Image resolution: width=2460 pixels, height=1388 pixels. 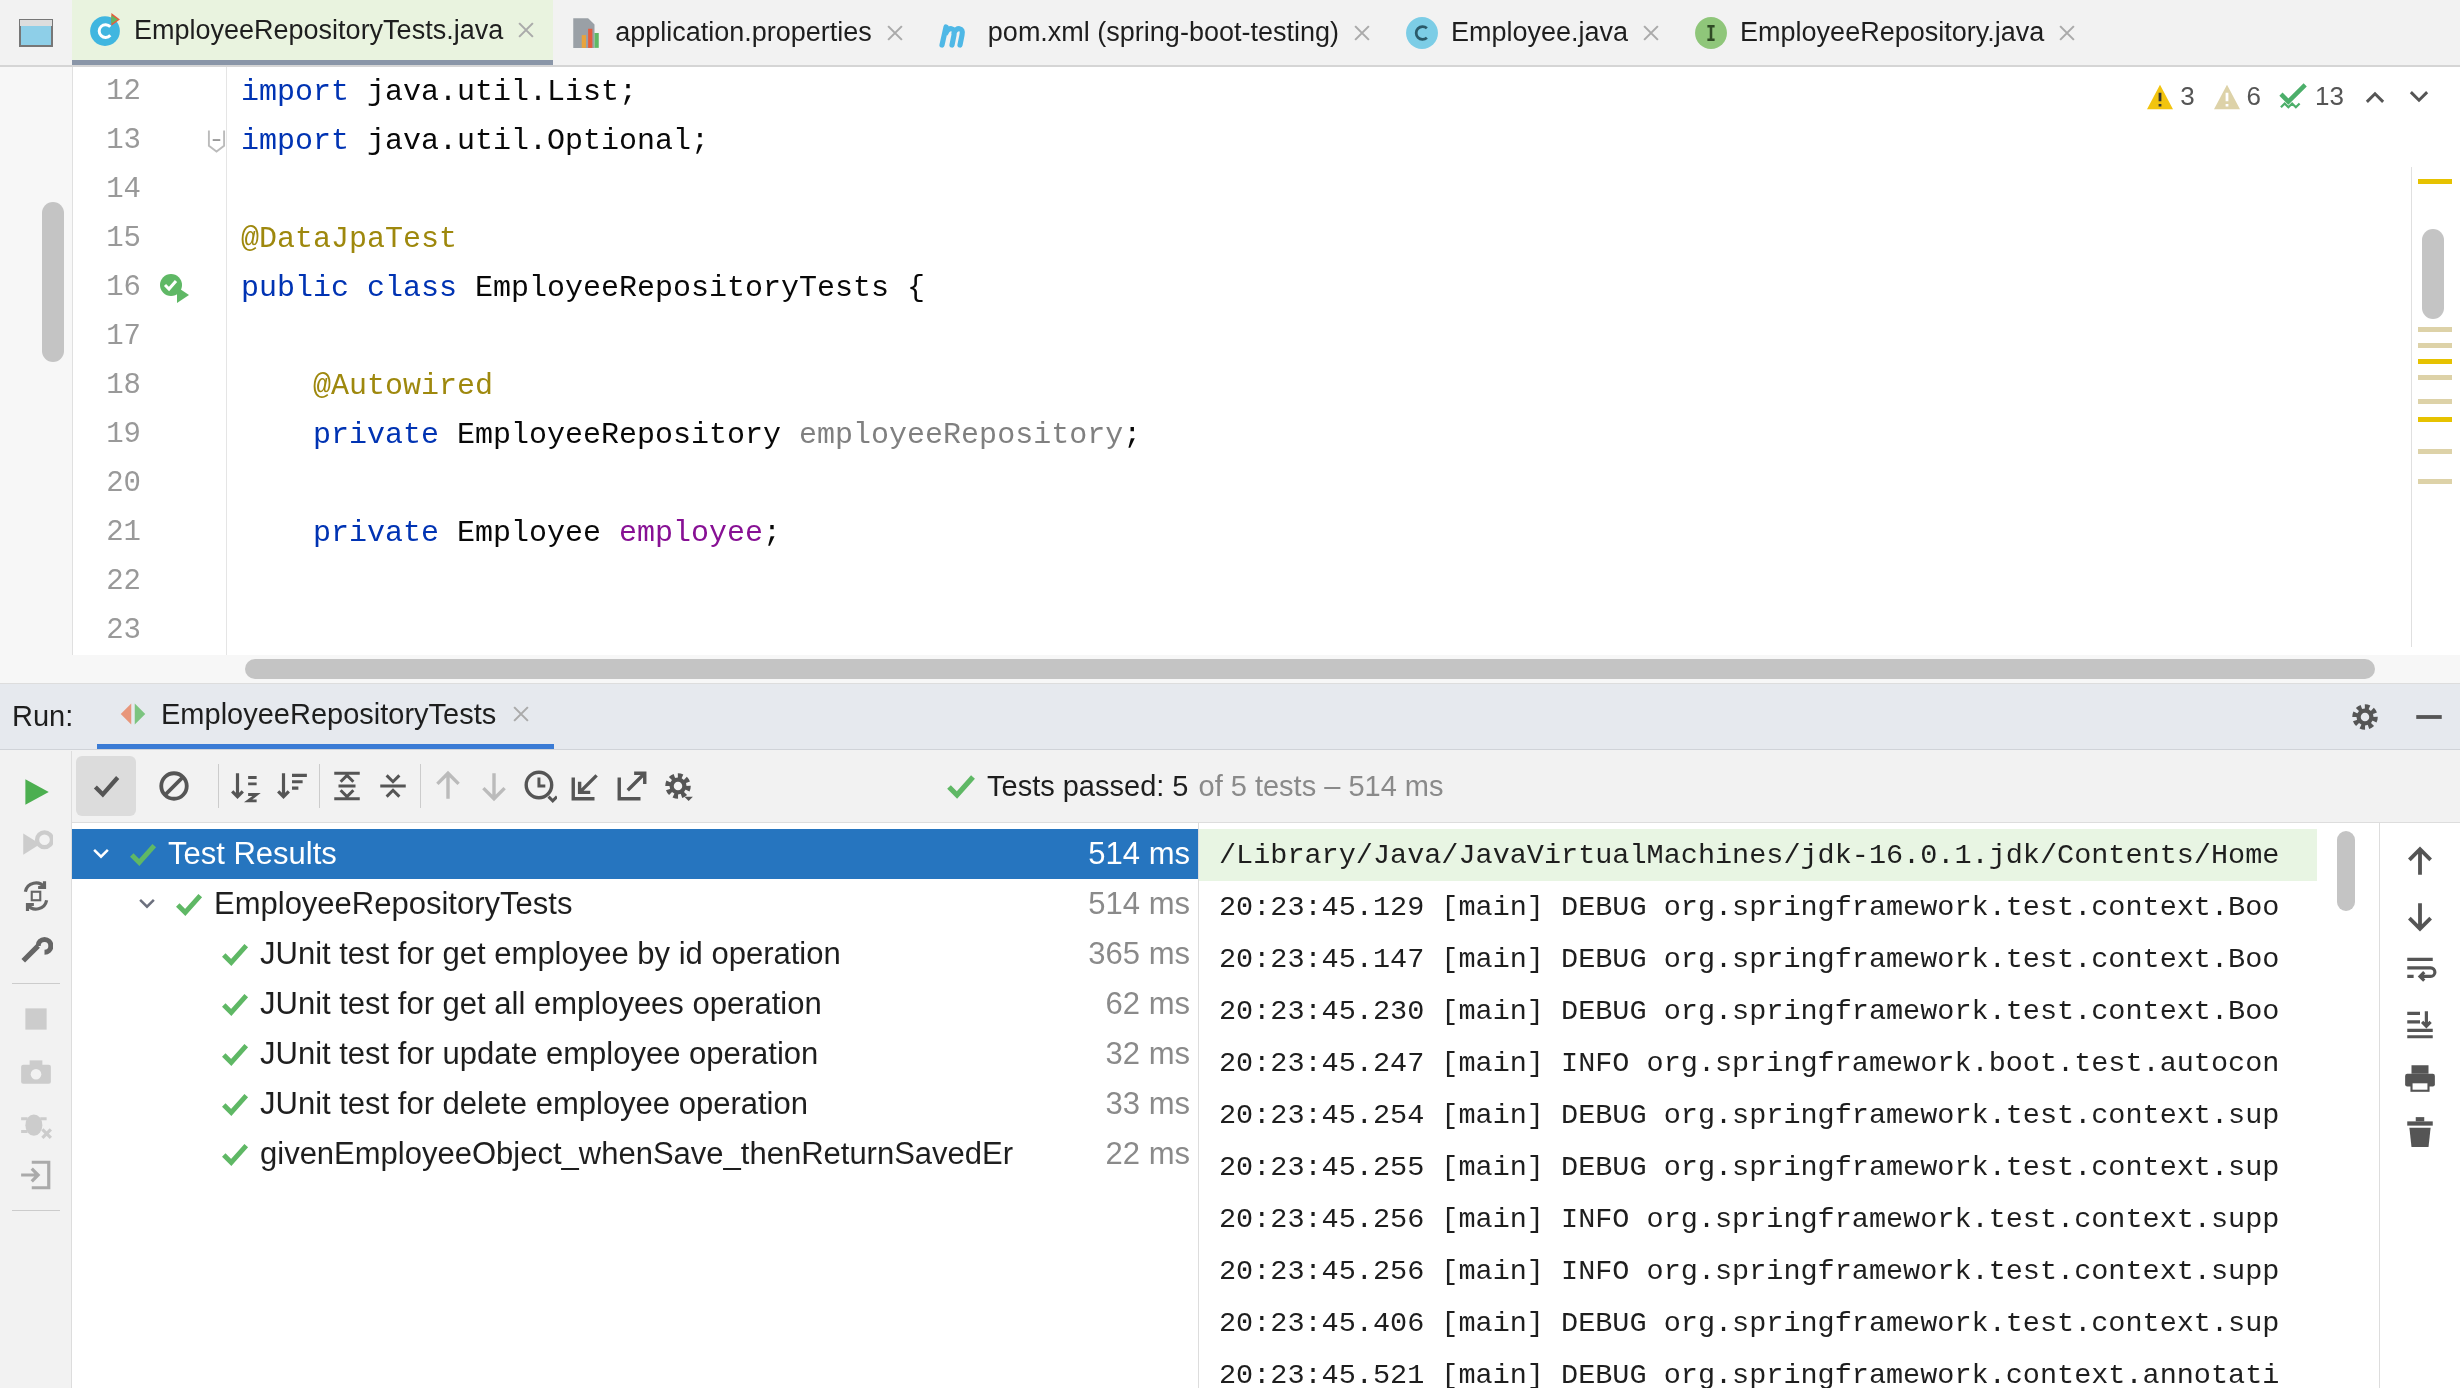 What do you see at coordinates (123, 336) in the screenshot?
I see `line-number: 17` at bounding box center [123, 336].